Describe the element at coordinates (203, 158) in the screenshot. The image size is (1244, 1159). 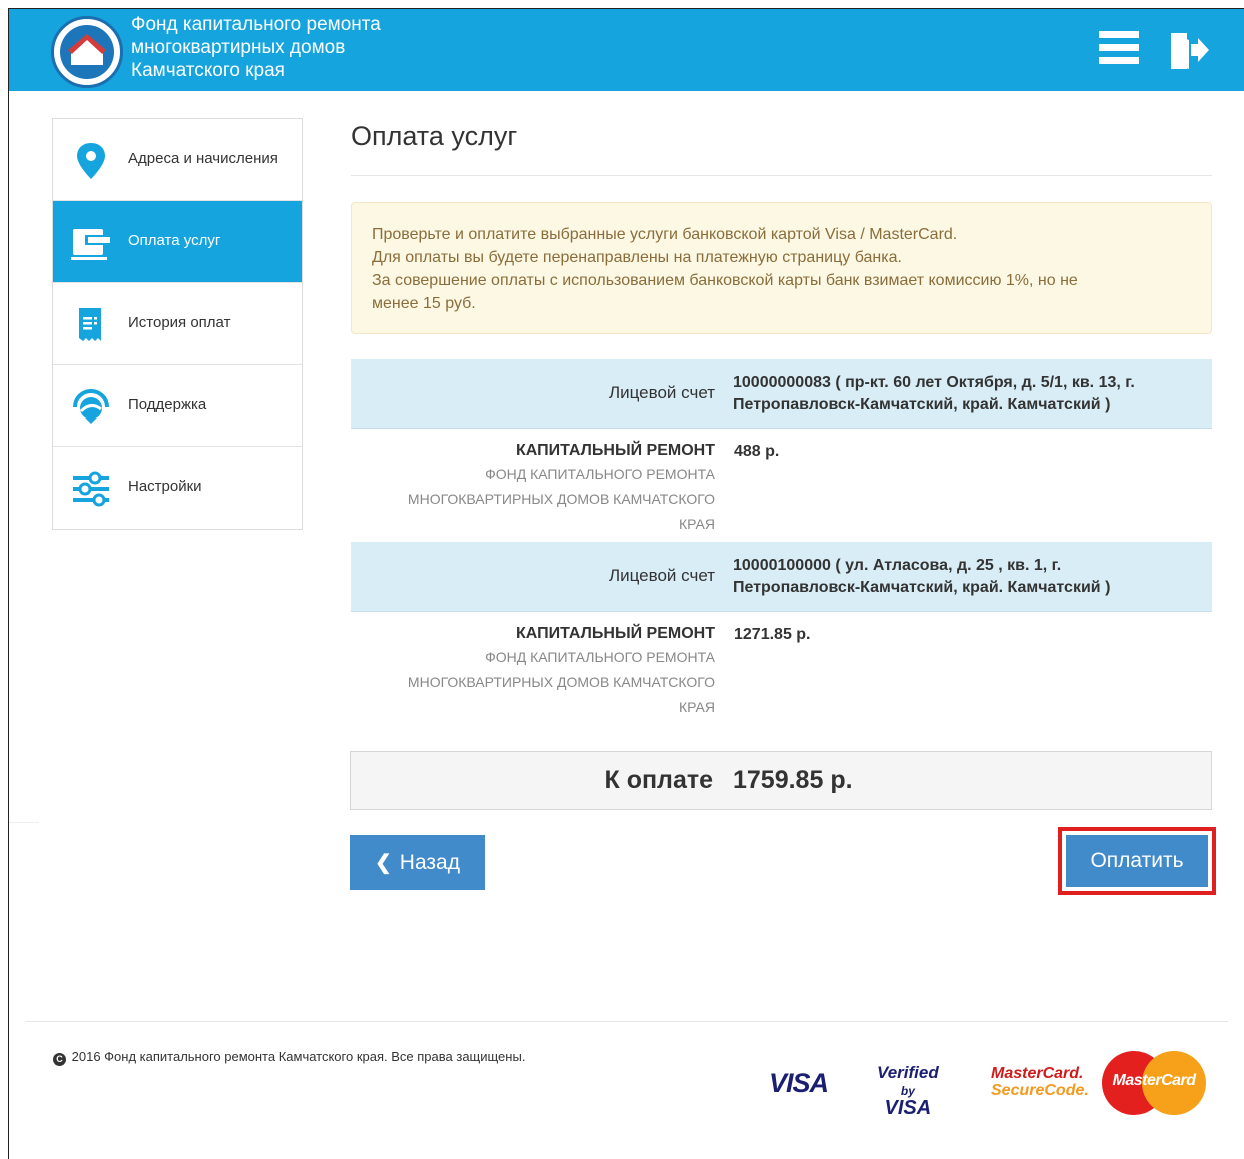
I see `sidebar-item-label: Адреса и начисления` at that location.